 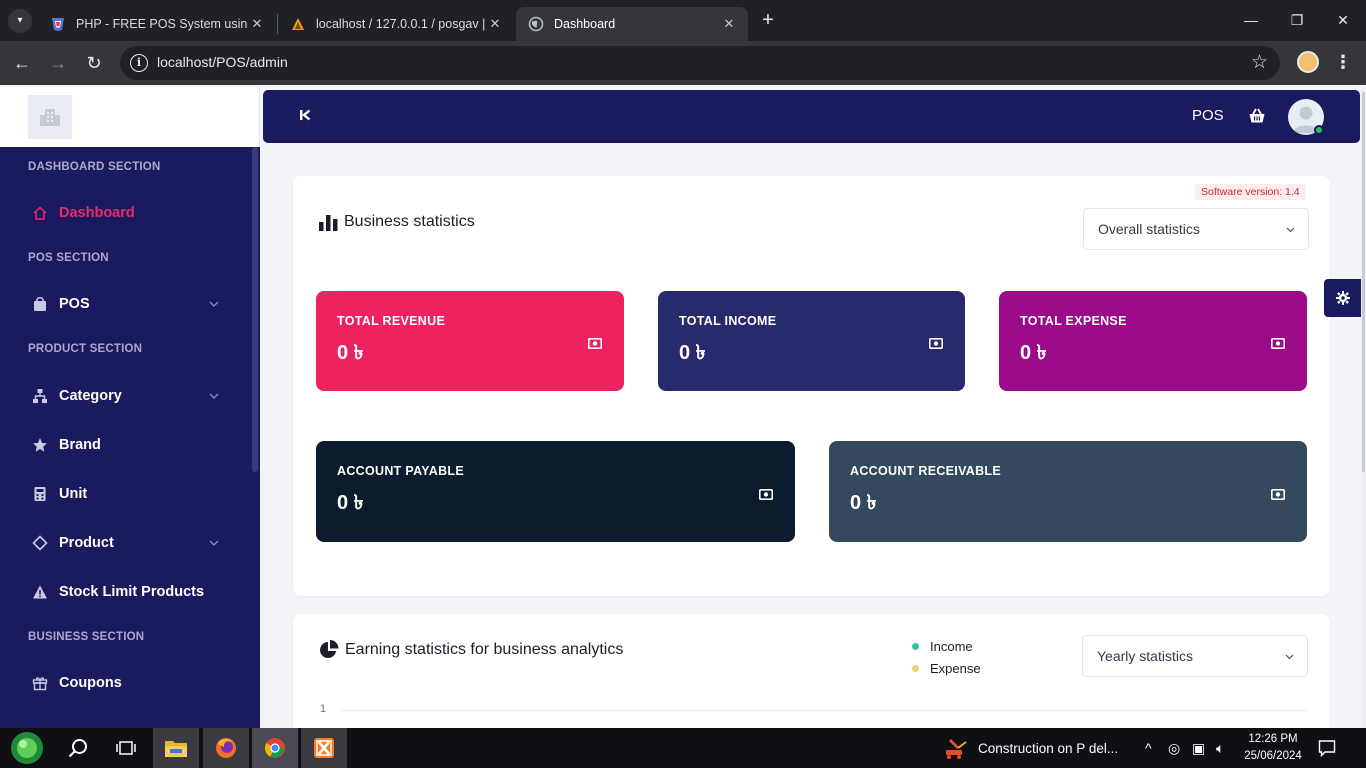 I want to click on tab-search-button: ▾, so click(x=20, y=21).